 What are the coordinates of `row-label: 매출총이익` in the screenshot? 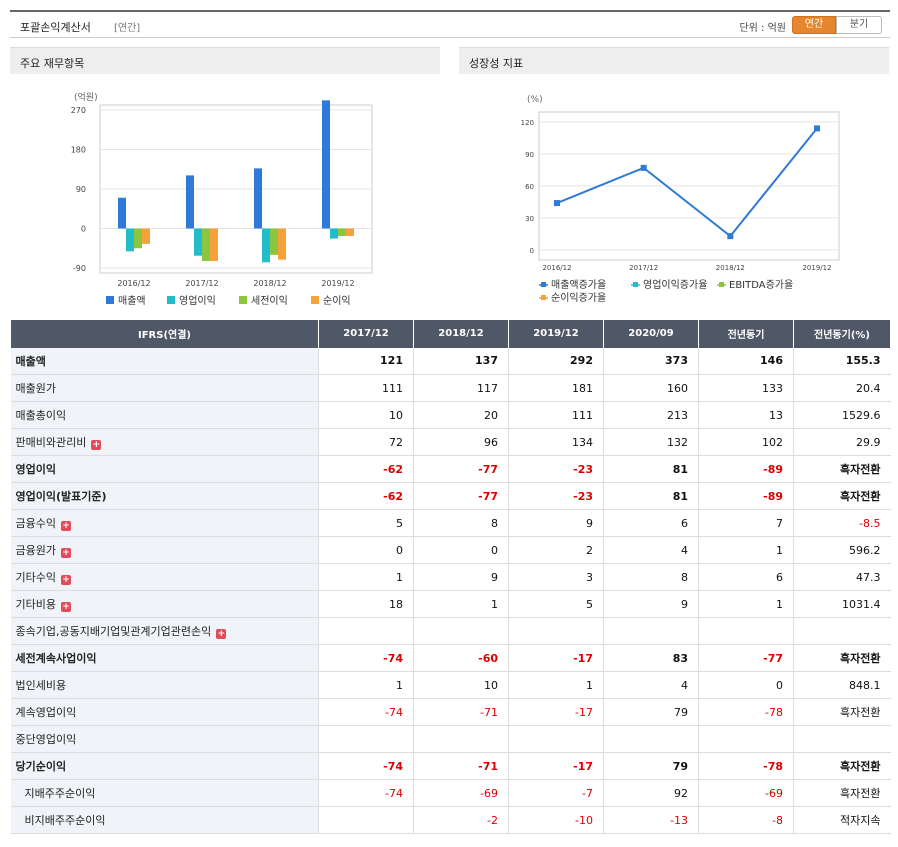 It's located at (164, 415).